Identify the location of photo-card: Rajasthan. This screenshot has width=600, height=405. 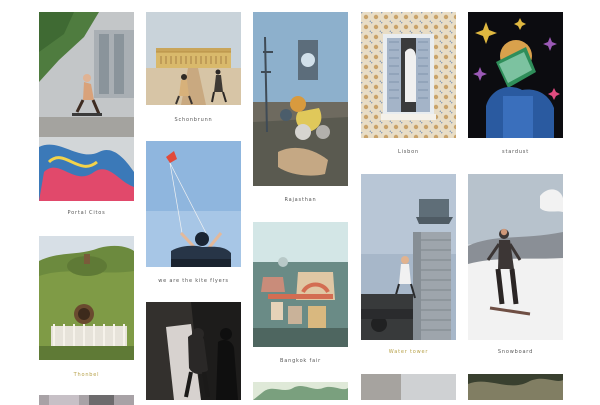
(300, 109).